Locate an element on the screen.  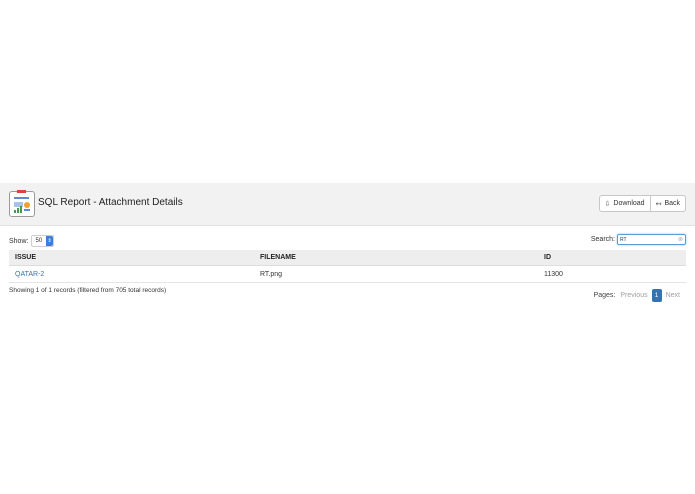
back-label: Back is located at coordinates (672, 203).